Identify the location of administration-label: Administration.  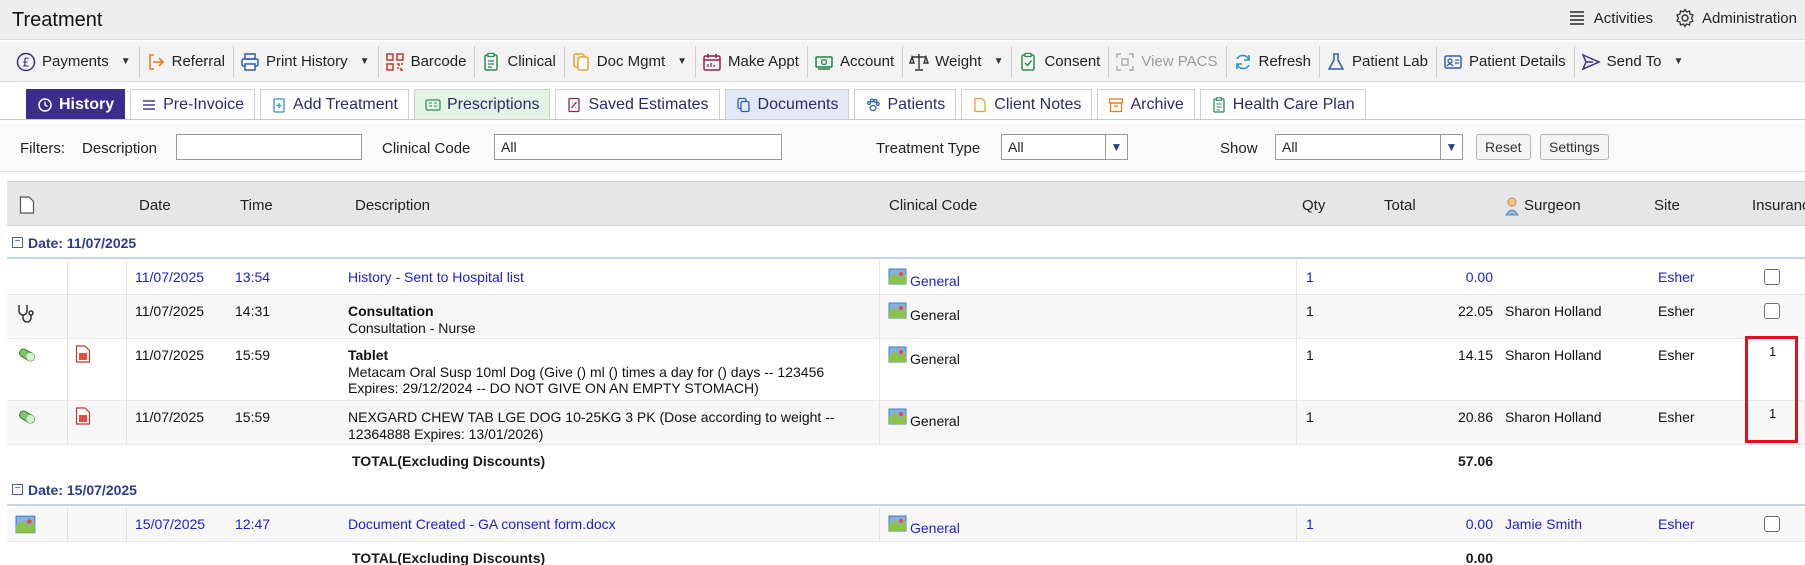
(1749, 18).